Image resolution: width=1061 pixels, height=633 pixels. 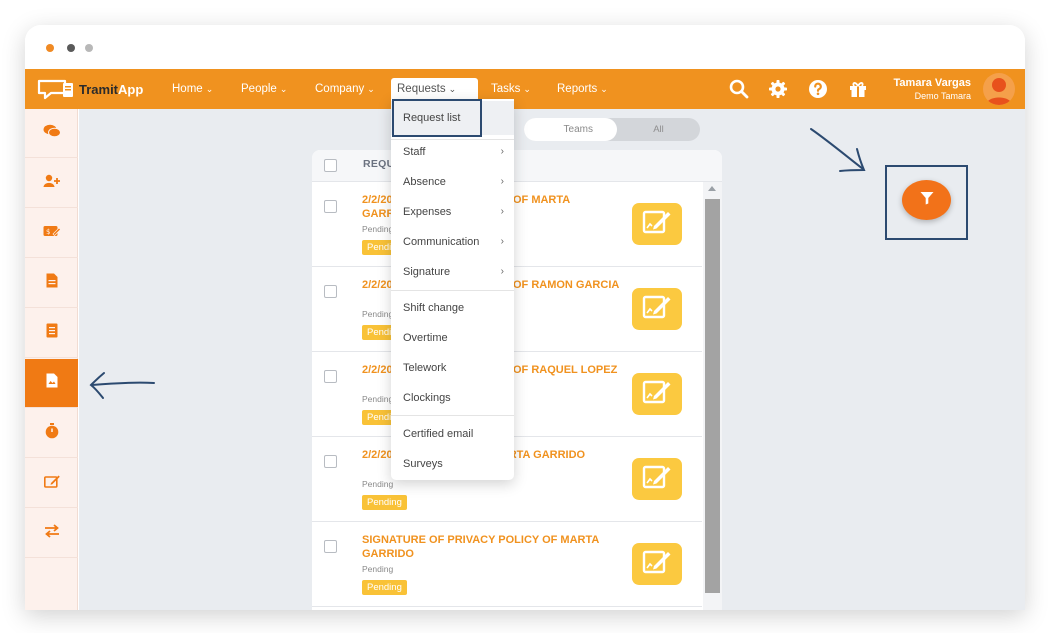 What do you see at coordinates (345, 89) in the screenshot?
I see `nav-company: Company ⌄` at bounding box center [345, 89].